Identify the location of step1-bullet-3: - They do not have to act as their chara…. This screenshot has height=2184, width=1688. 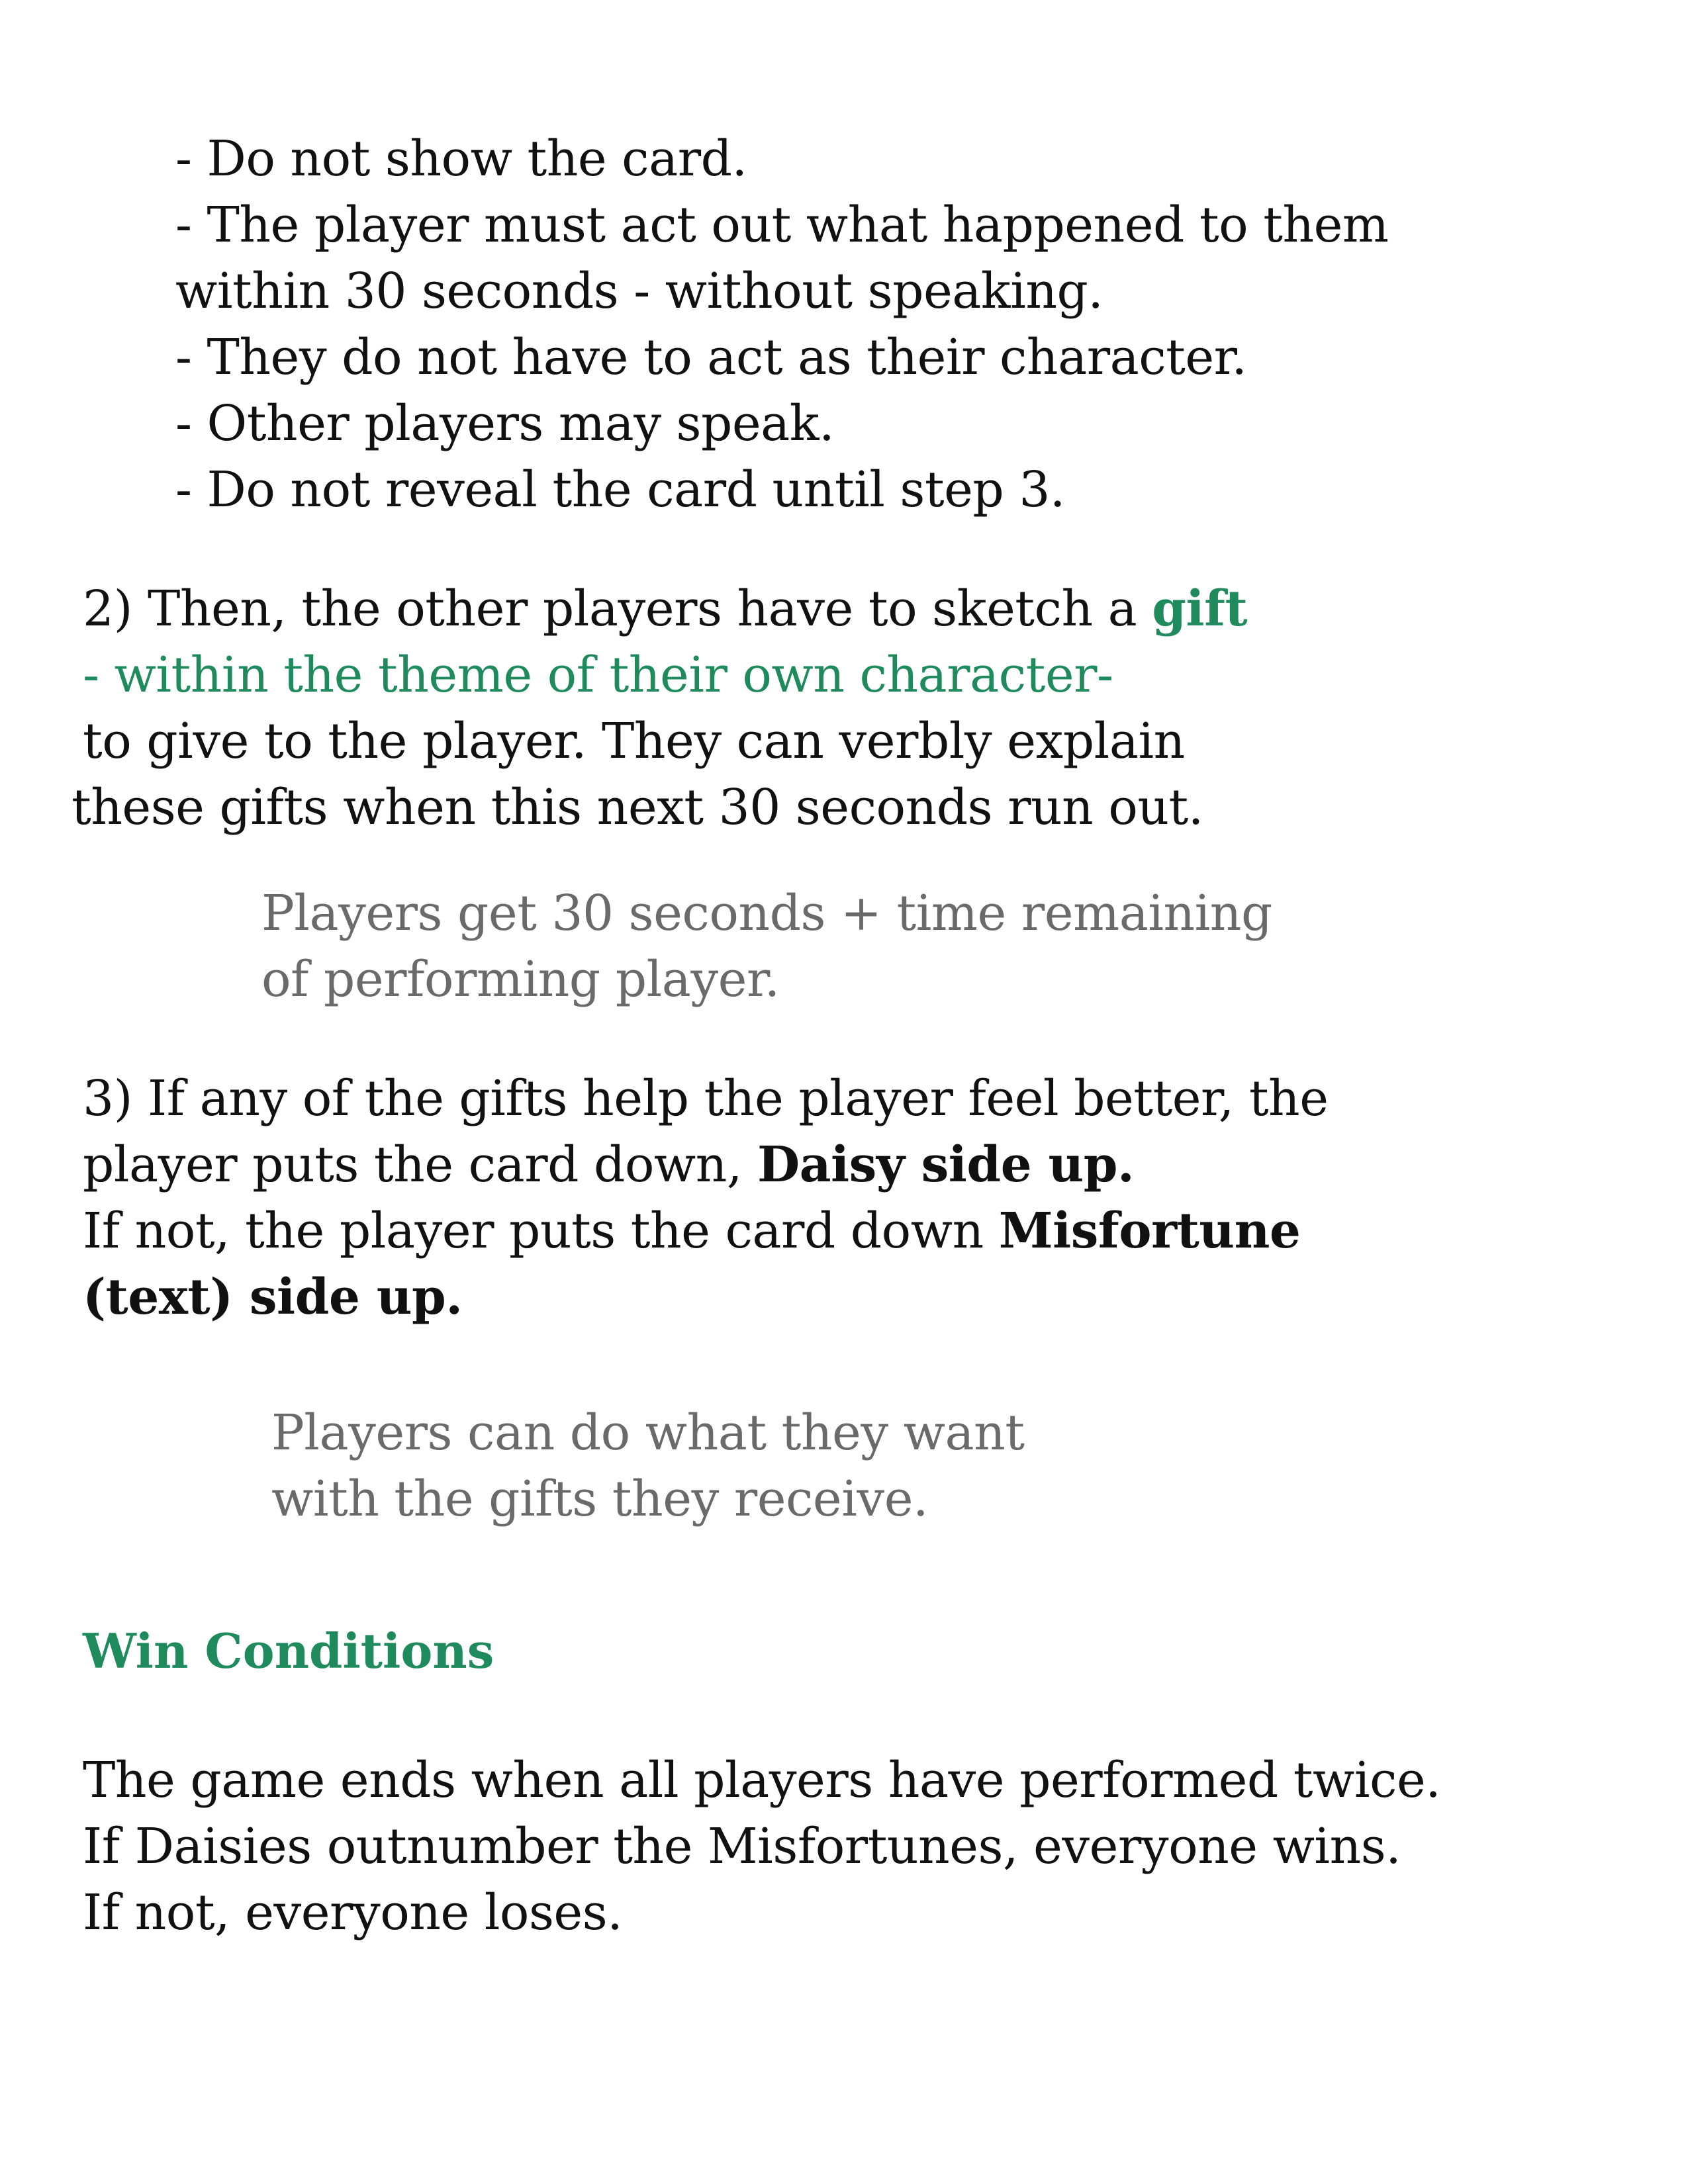
(711, 358).